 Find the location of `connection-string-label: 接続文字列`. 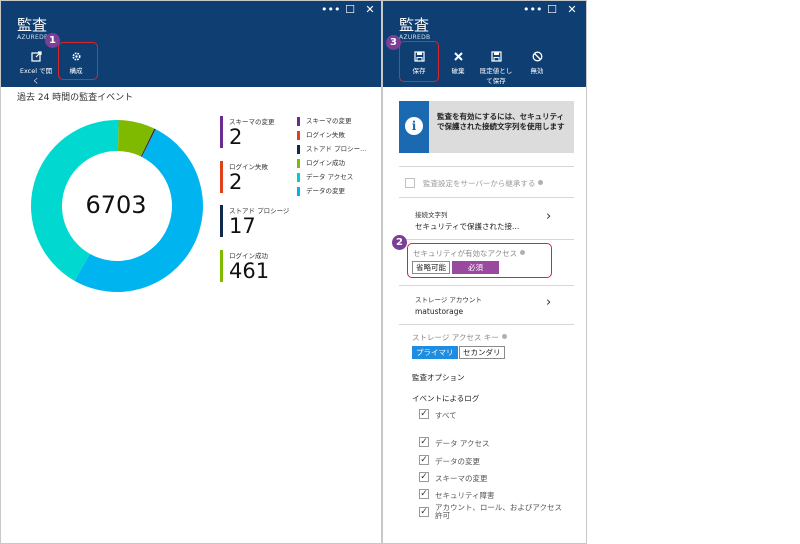

connection-string-label: 接続文字列 is located at coordinates (431, 215).